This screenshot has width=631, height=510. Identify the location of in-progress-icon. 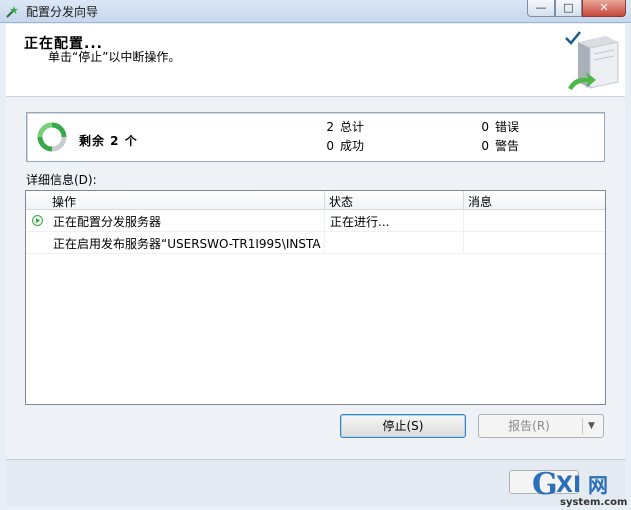
(37, 220).